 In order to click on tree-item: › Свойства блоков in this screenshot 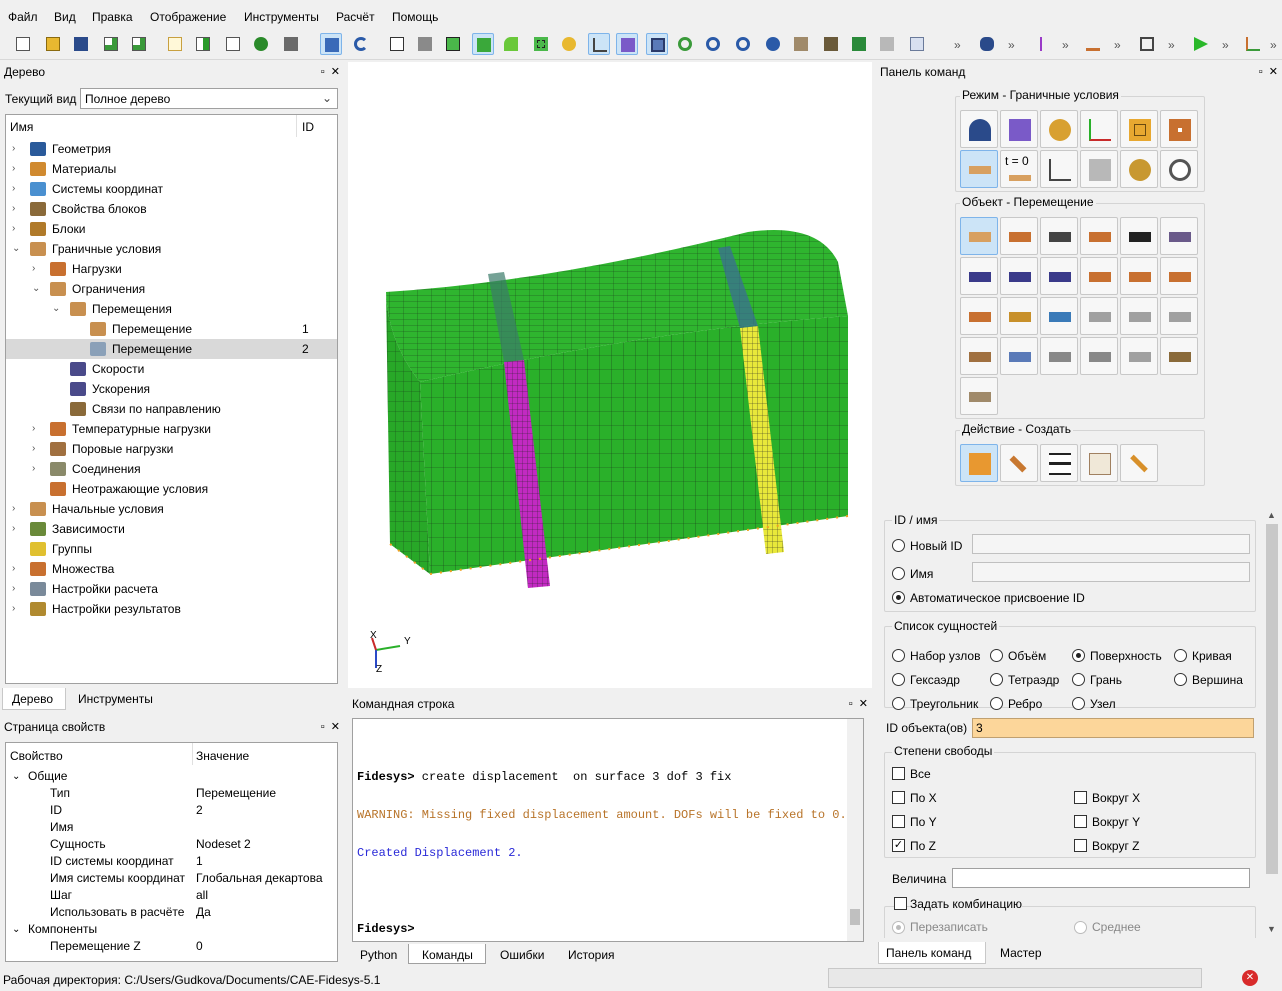, I will do `click(171, 209)`.